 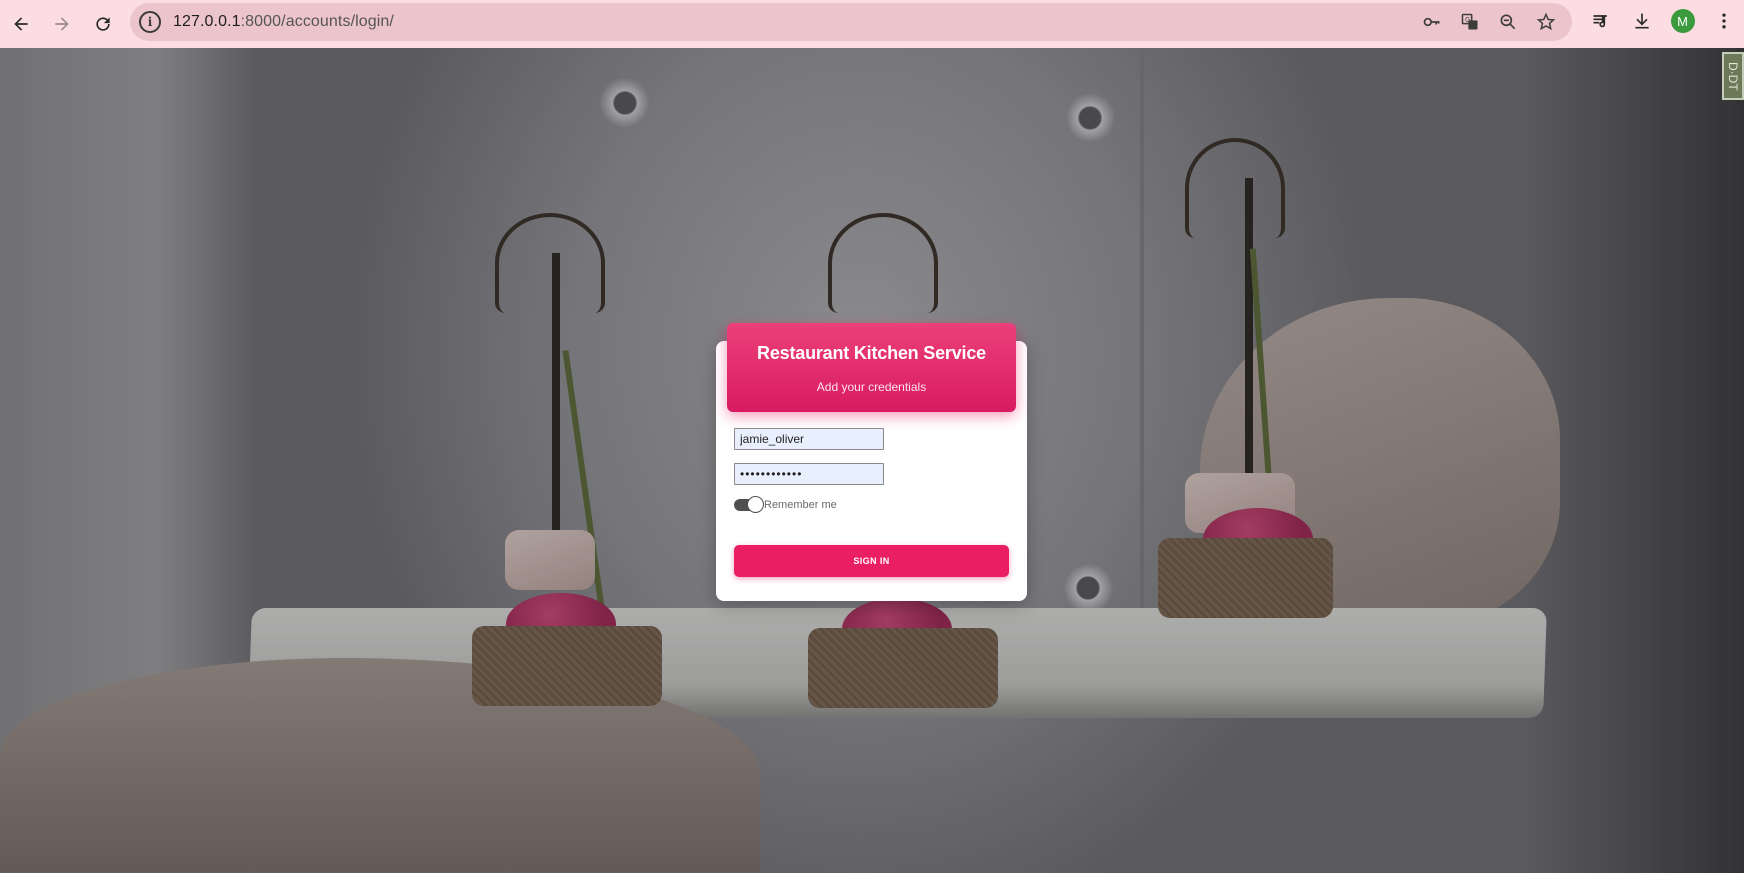 What do you see at coordinates (150, 22) in the screenshot?
I see `info-icon: i` at bounding box center [150, 22].